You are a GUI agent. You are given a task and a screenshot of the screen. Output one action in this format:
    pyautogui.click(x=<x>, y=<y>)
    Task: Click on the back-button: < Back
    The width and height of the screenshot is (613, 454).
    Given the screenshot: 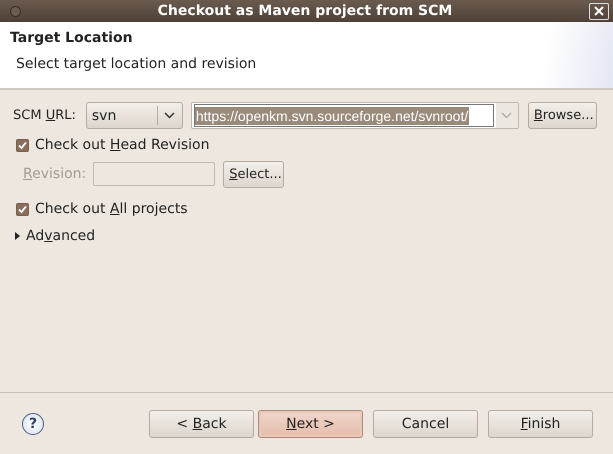 What is the action you would take?
    pyautogui.click(x=201, y=424)
    